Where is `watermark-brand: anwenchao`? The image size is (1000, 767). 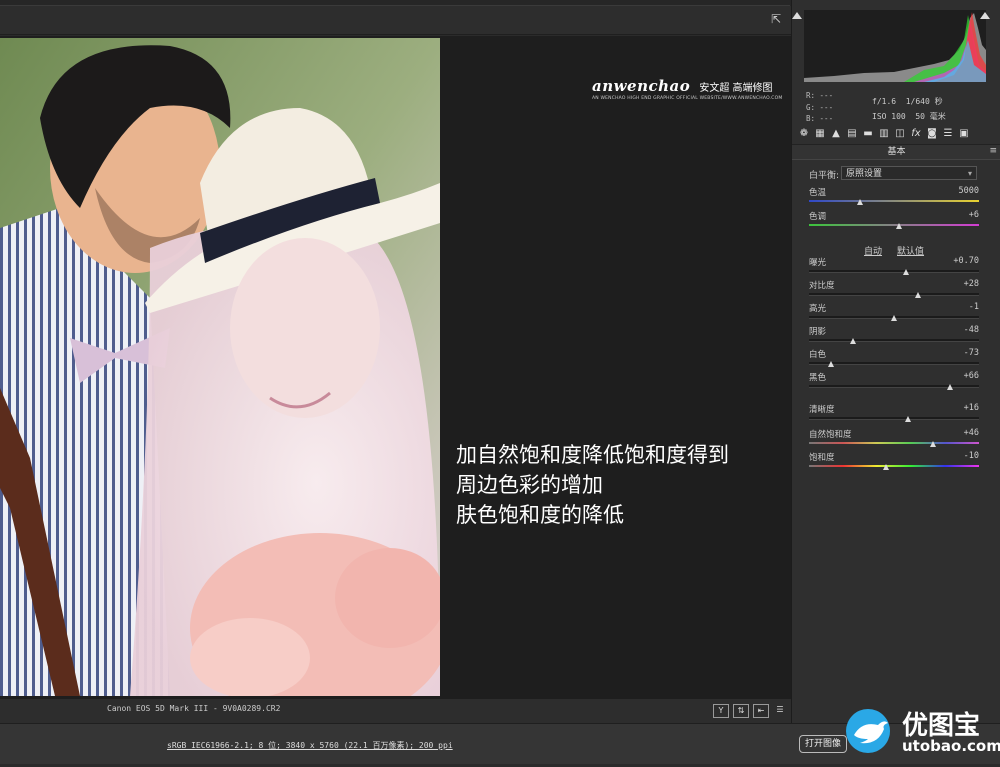
watermark-brand: anwenchao is located at coordinates (641, 86).